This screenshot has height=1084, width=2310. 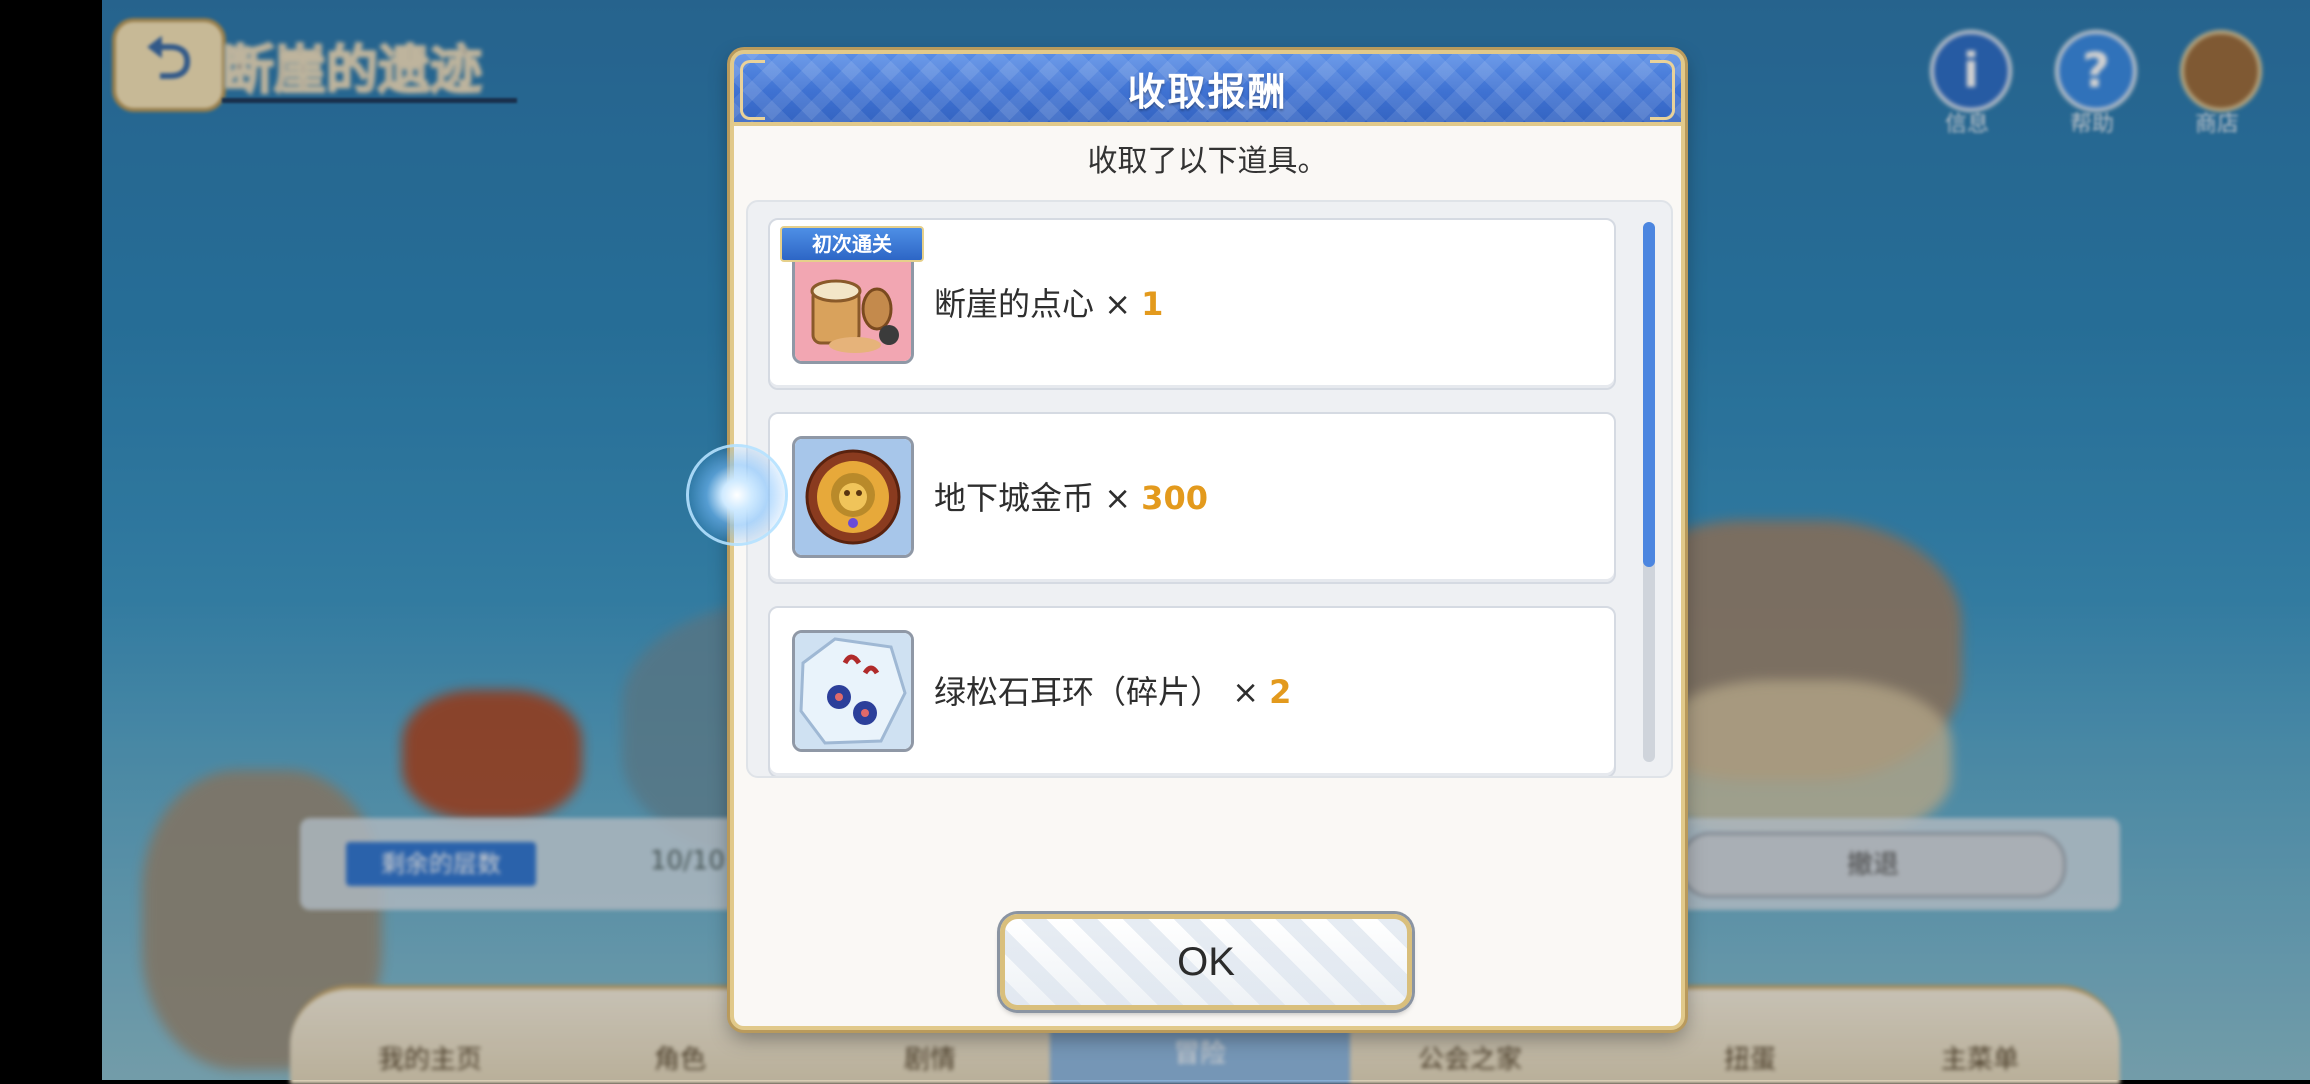 I want to click on turquoise-earring-fragment-icon, so click(x=853, y=691).